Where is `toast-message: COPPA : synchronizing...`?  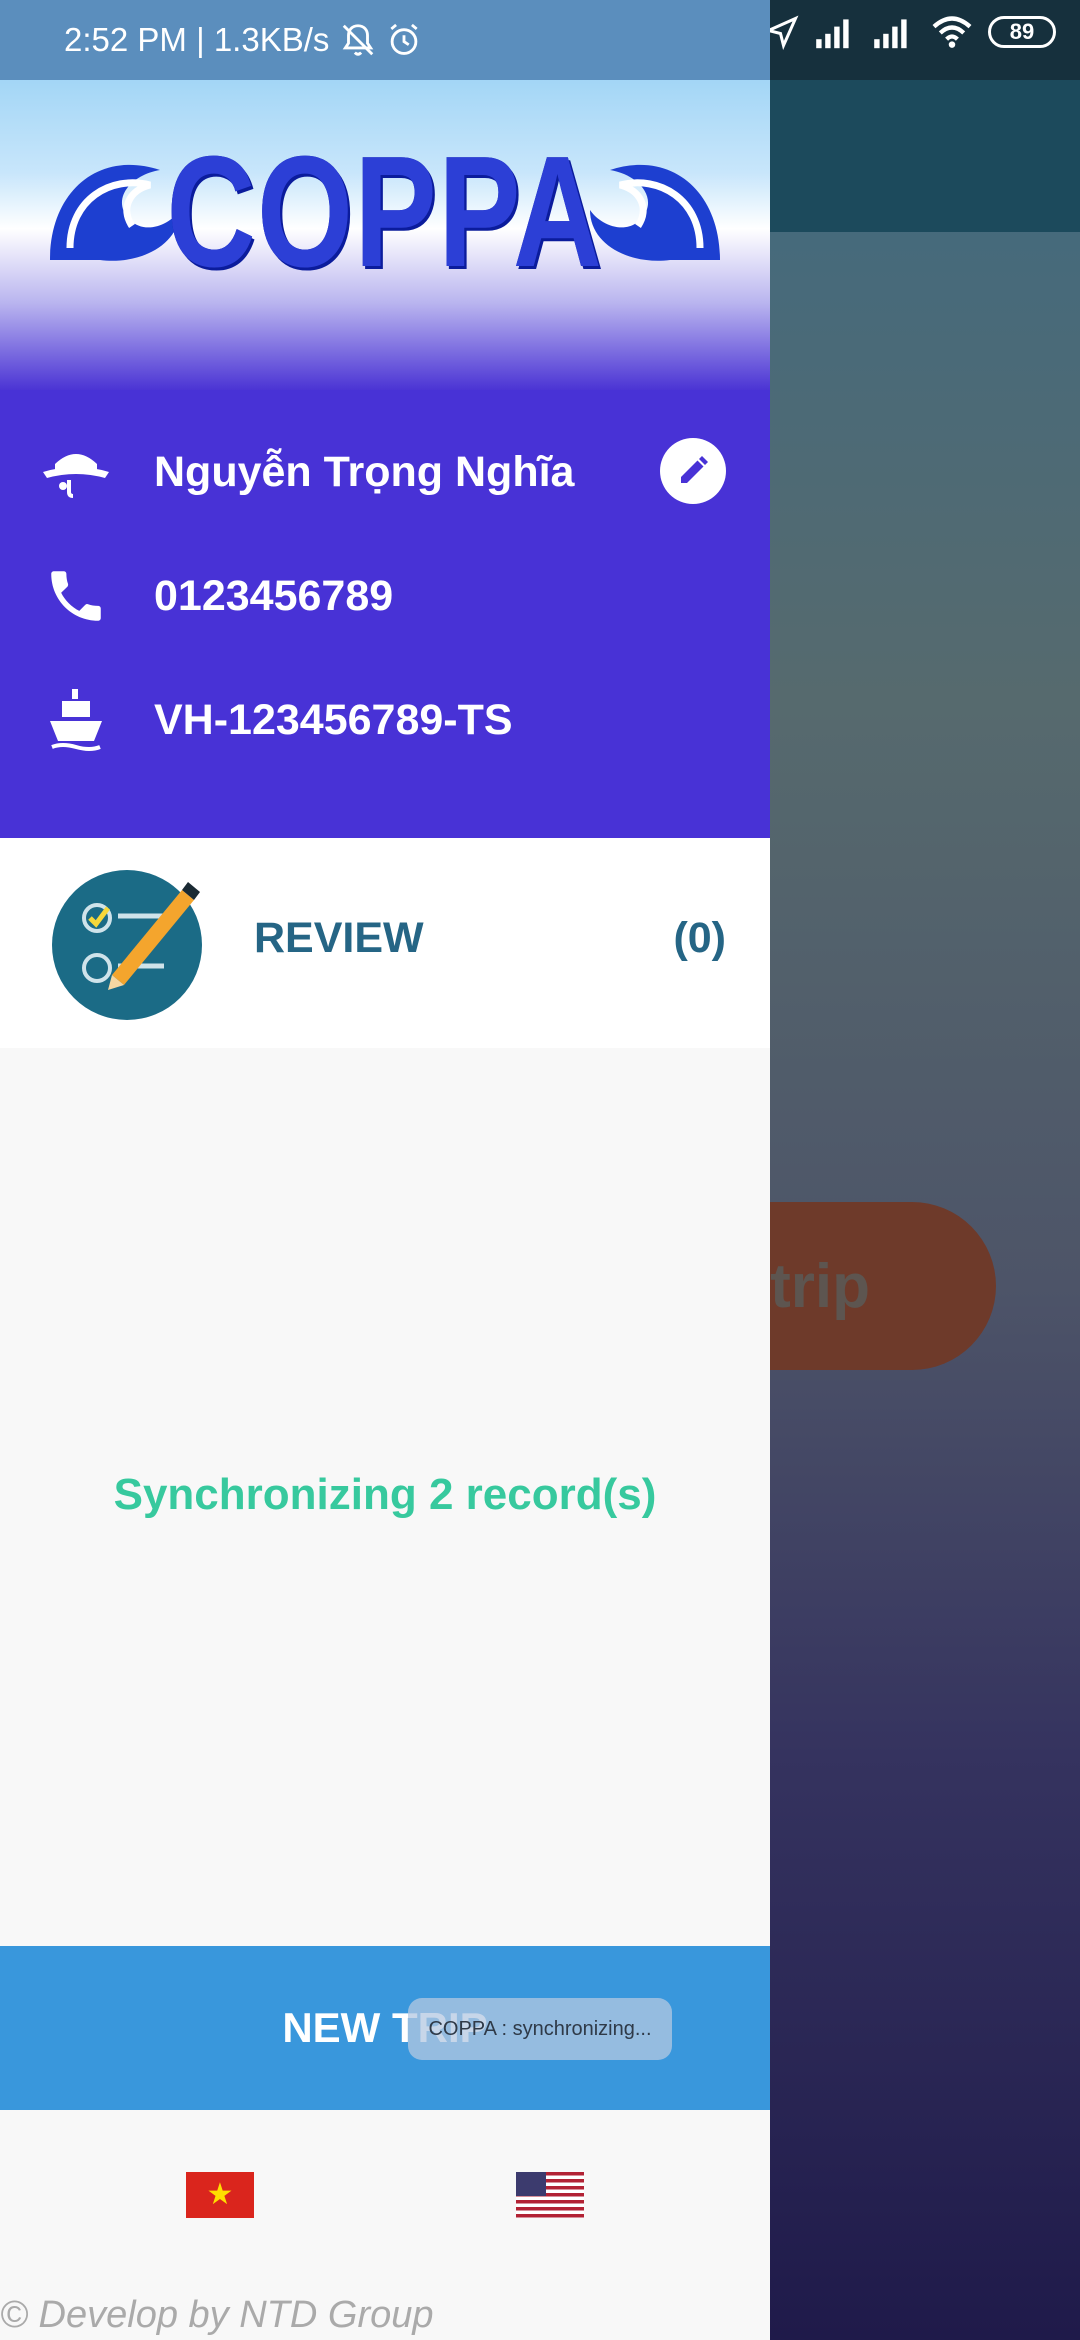
toast-message: COPPA : synchronizing... is located at coordinates (540, 2029).